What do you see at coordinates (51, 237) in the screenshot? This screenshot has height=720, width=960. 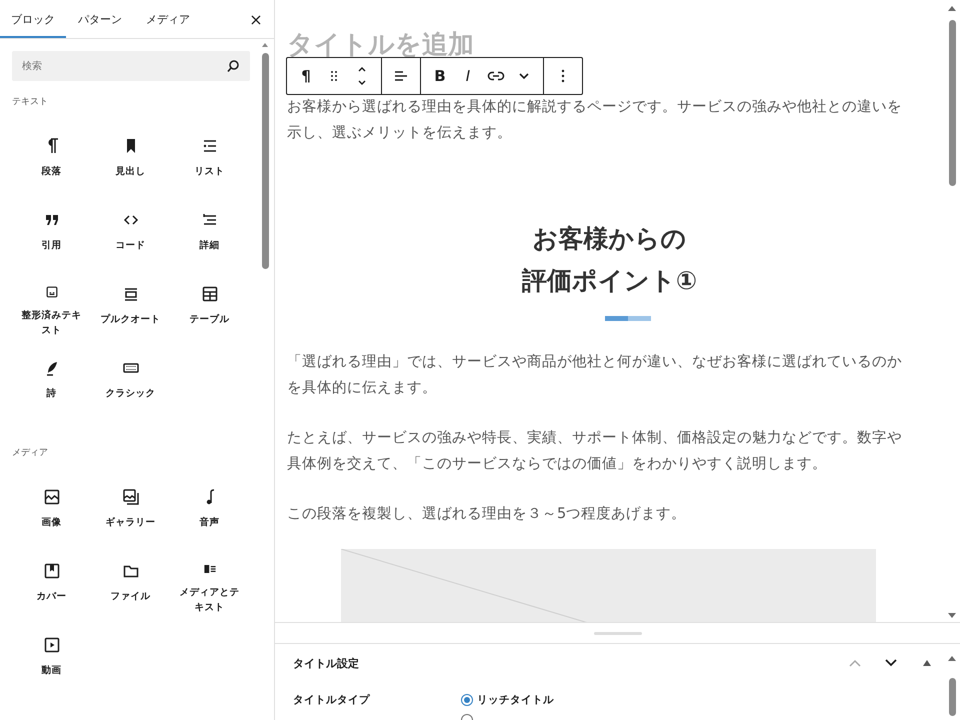 I see `block-item: 引用` at bounding box center [51, 237].